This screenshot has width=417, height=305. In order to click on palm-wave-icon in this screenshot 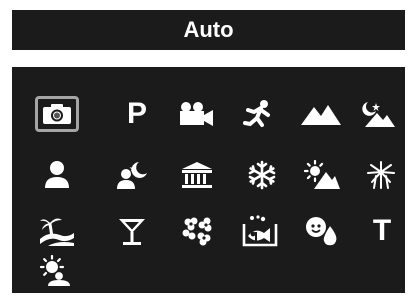, I will do `click(57, 232)`.